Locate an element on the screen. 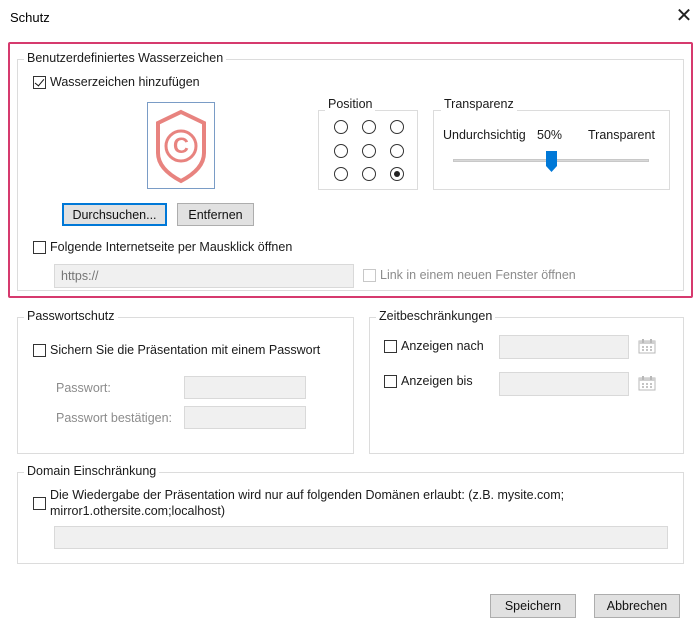 The image size is (700, 629). show-after-checkbox is located at coordinates (390, 346).